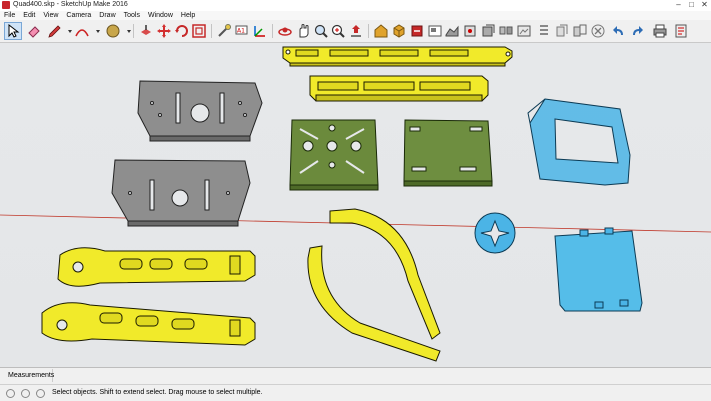  I want to click on minimize-button: –, so click(678, 5).